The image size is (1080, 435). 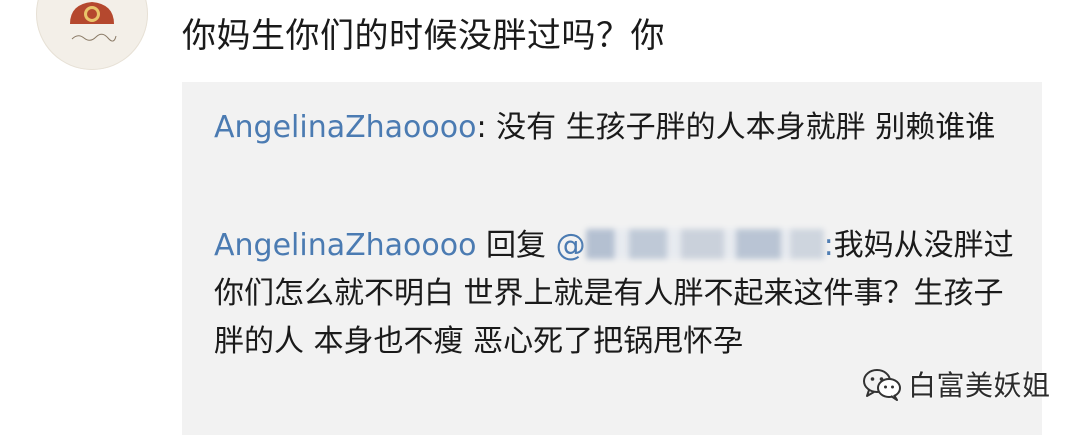 What do you see at coordinates (94, 37) in the screenshot?
I see `signature-icon` at bounding box center [94, 37].